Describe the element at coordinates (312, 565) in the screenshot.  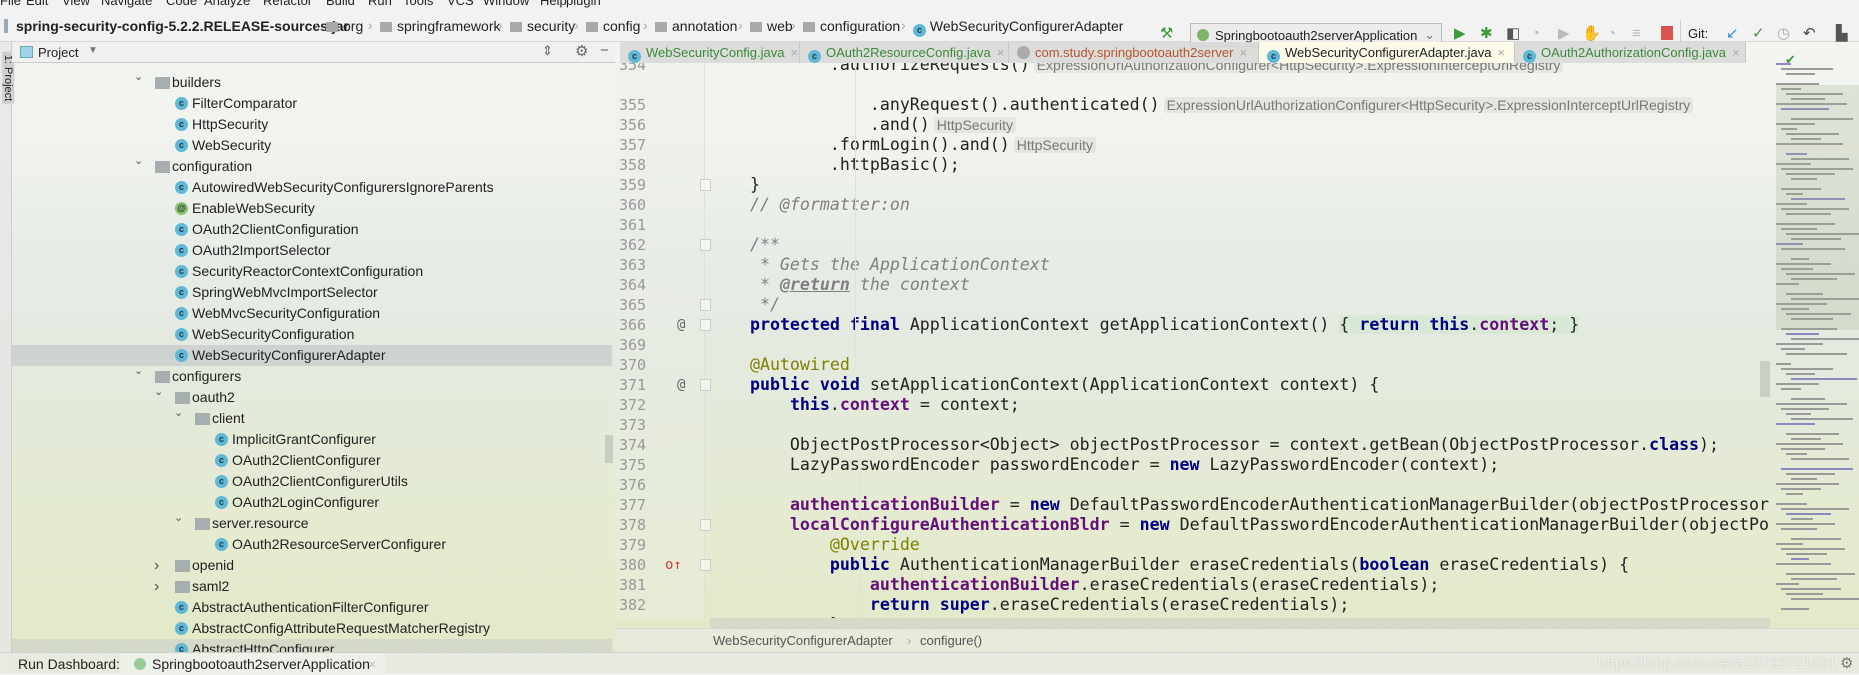
I see `tree-item-openid: › openid` at that location.